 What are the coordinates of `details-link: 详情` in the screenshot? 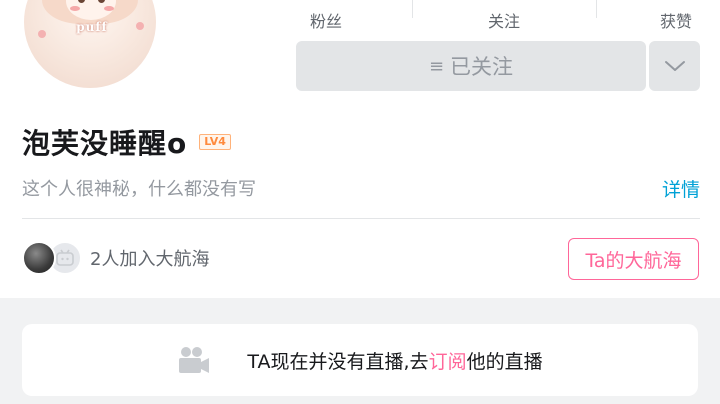 It's located at (681, 188).